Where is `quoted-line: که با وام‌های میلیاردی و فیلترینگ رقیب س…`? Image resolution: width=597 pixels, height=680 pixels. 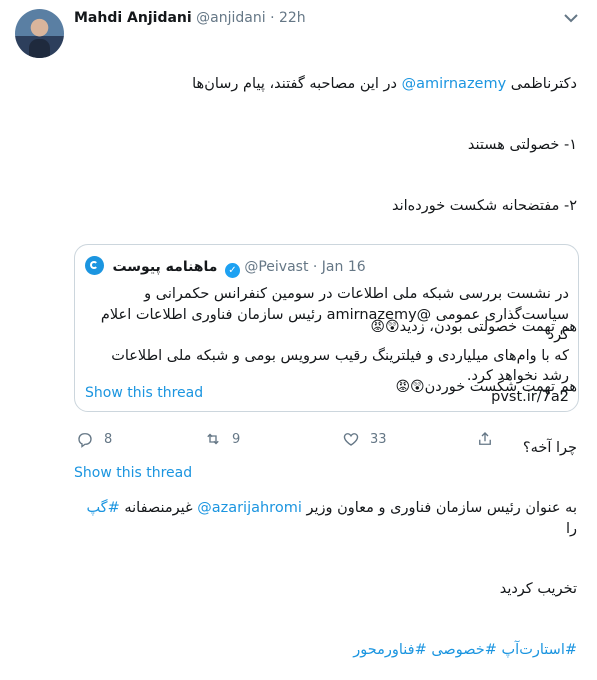
quoted-line: که با وام‌های میلیاردی و فیلترینگ رقیب س… is located at coordinates (340, 355).